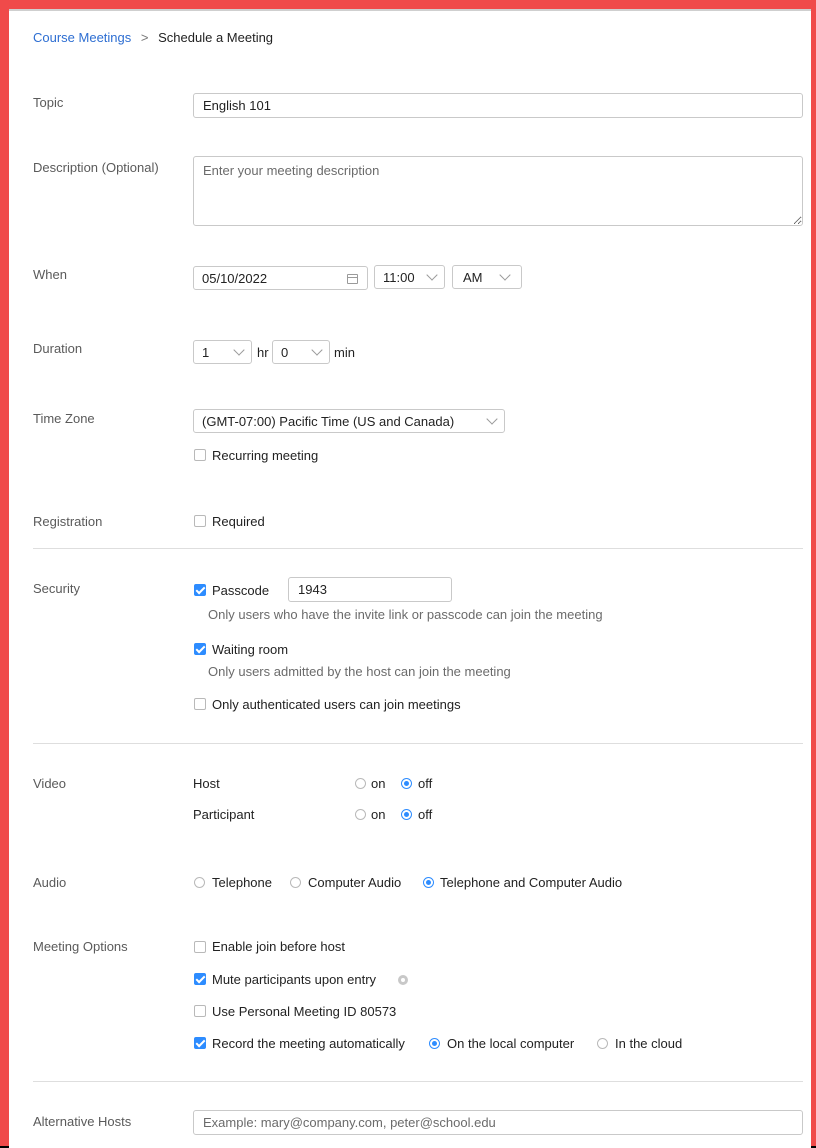 This screenshot has width=816, height=1148. I want to click on personal-meeting-id-checkbox, so click(200, 1011).